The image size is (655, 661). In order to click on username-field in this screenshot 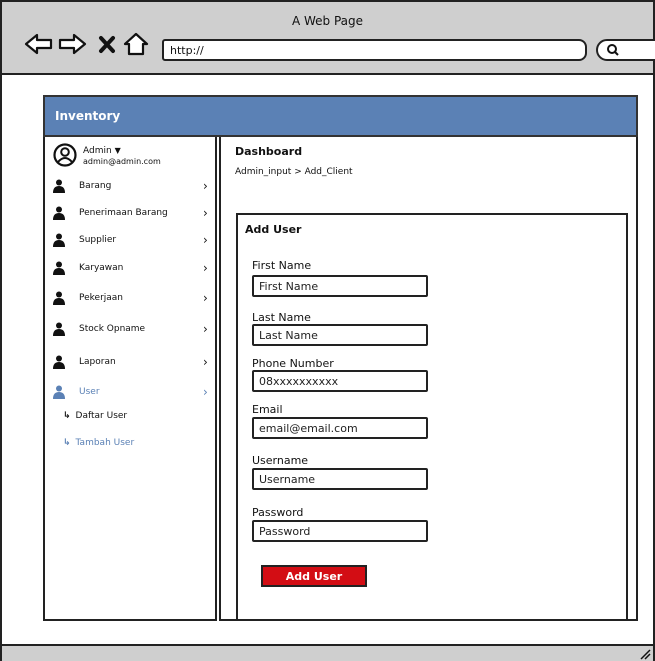, I will do `click(340, 479)`.